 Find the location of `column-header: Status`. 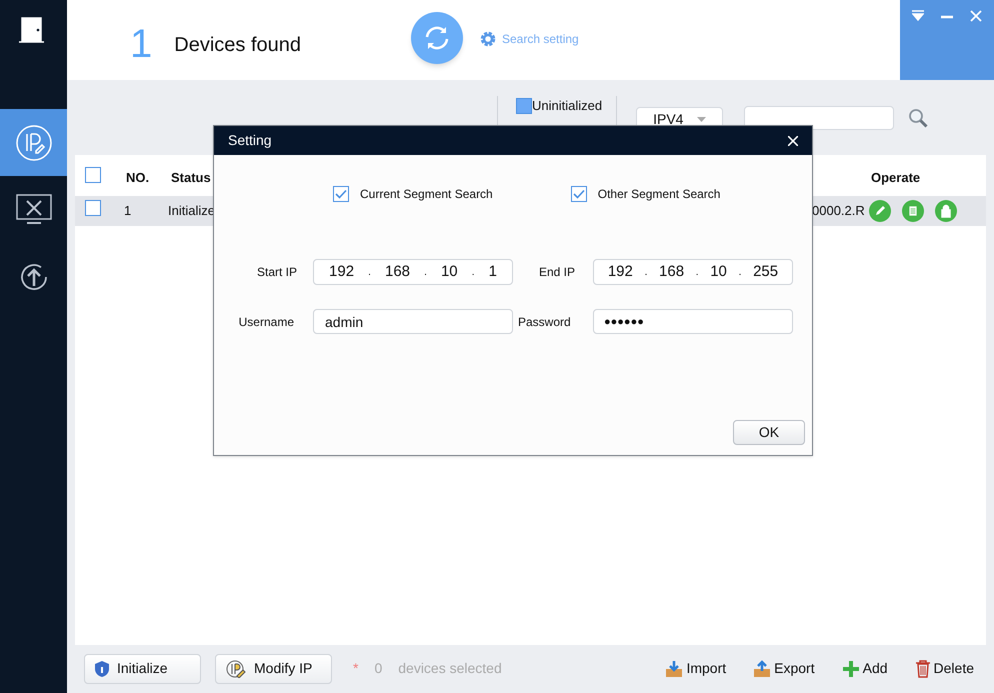

column-header: Status is located at coordinates (191, 178).